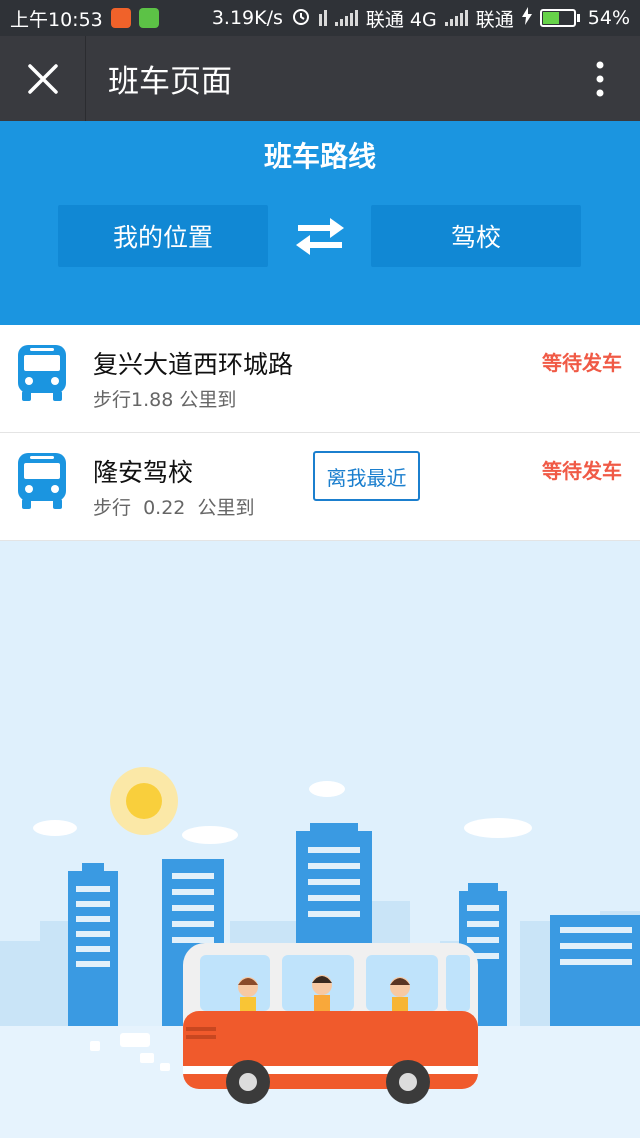 This screenshot has height=1138, width=640. What do you see at coordinates (56, 19) in the screenshot?
I see `status-time: 上午10:53` at bounding box center [56, 19].